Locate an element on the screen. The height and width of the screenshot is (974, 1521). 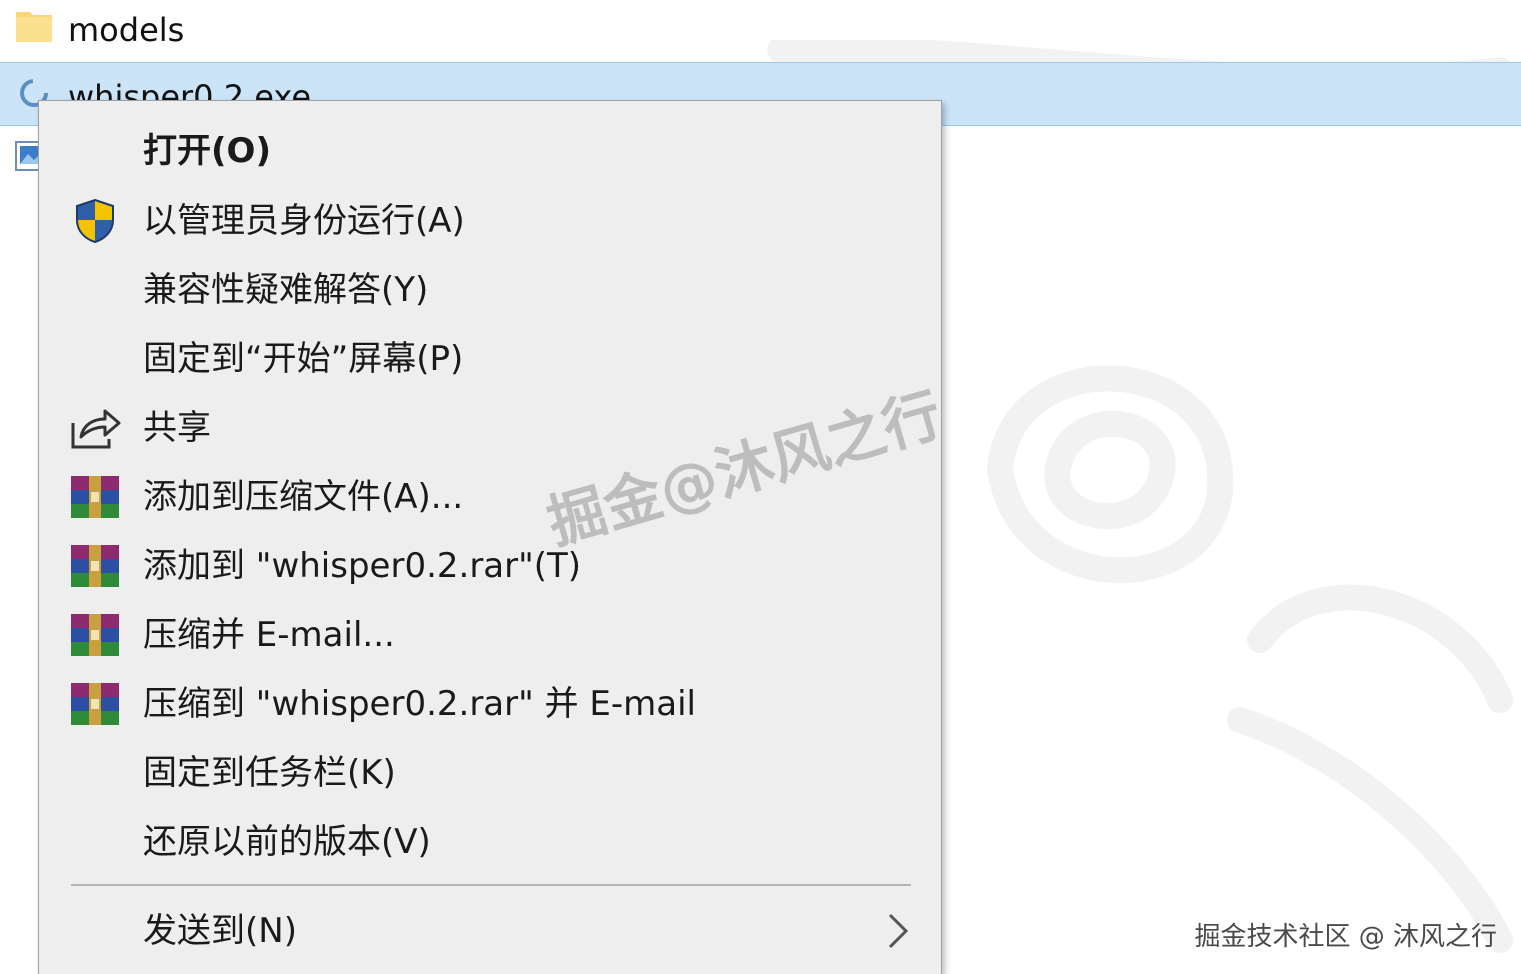
menu-item-label: 以管理员身份运行(A) is located at coordinates (304, 221).